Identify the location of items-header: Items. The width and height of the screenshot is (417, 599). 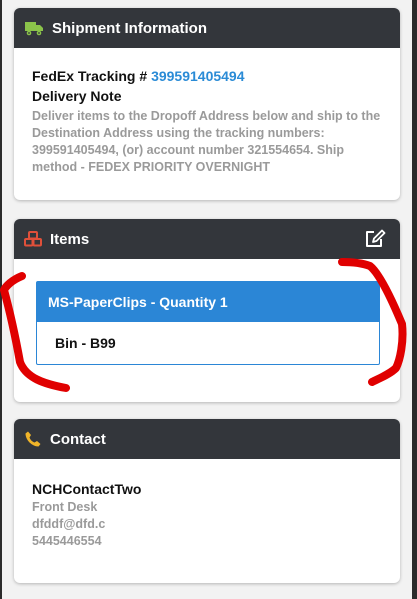
(207, 239).